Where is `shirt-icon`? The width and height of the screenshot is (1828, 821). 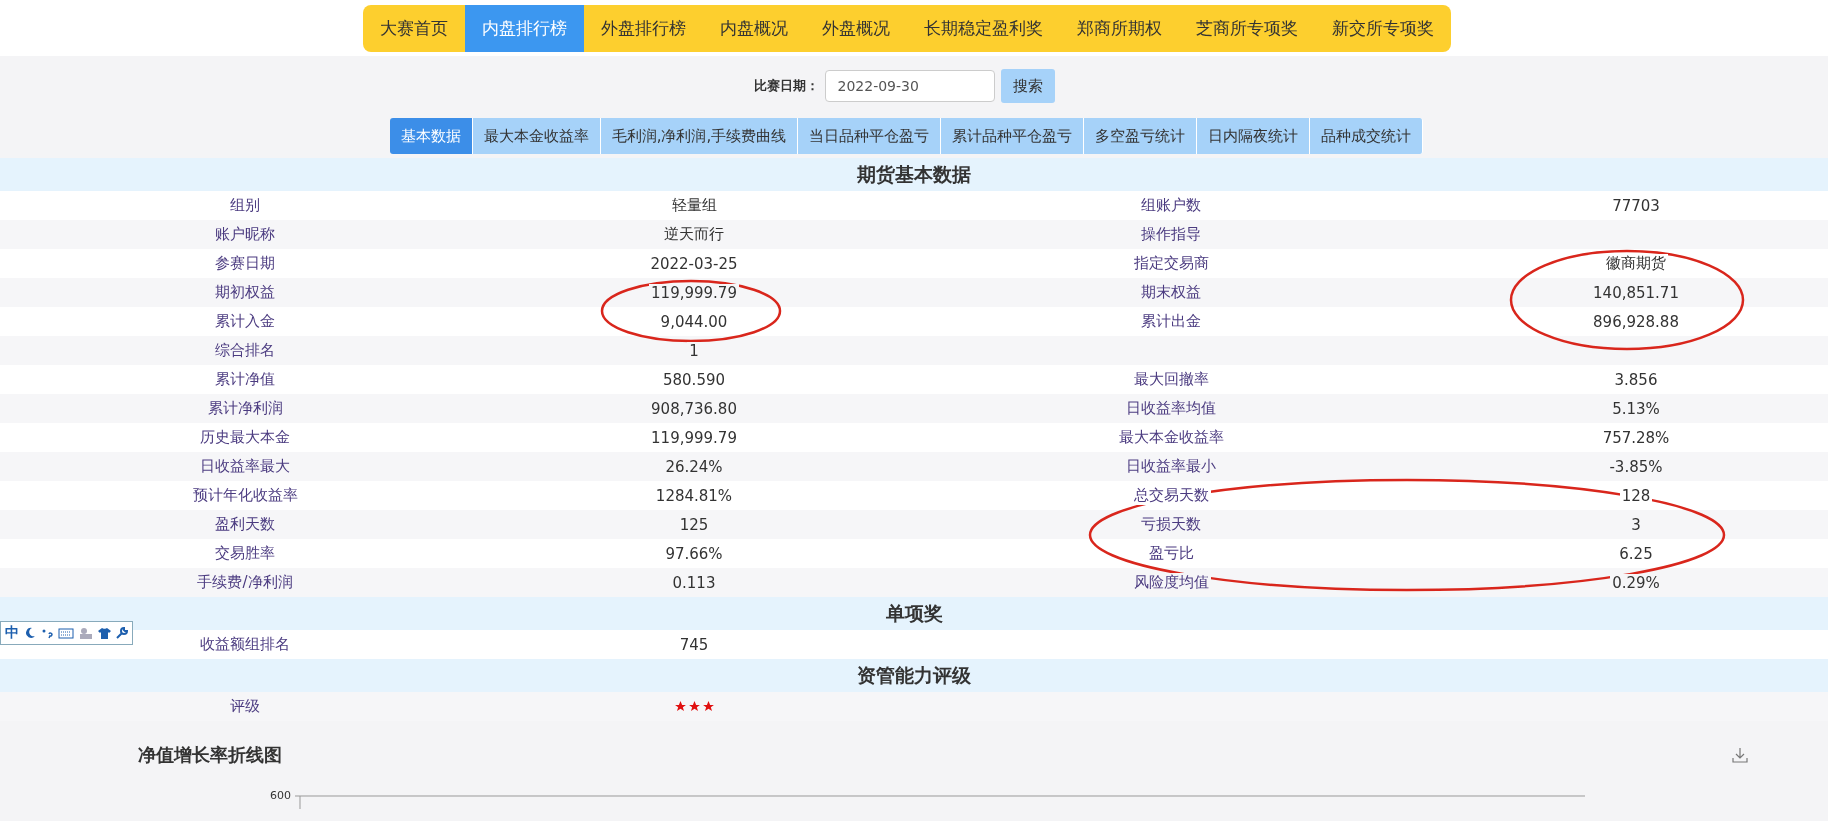
shirt-icon is located at coordinates (104, 633).